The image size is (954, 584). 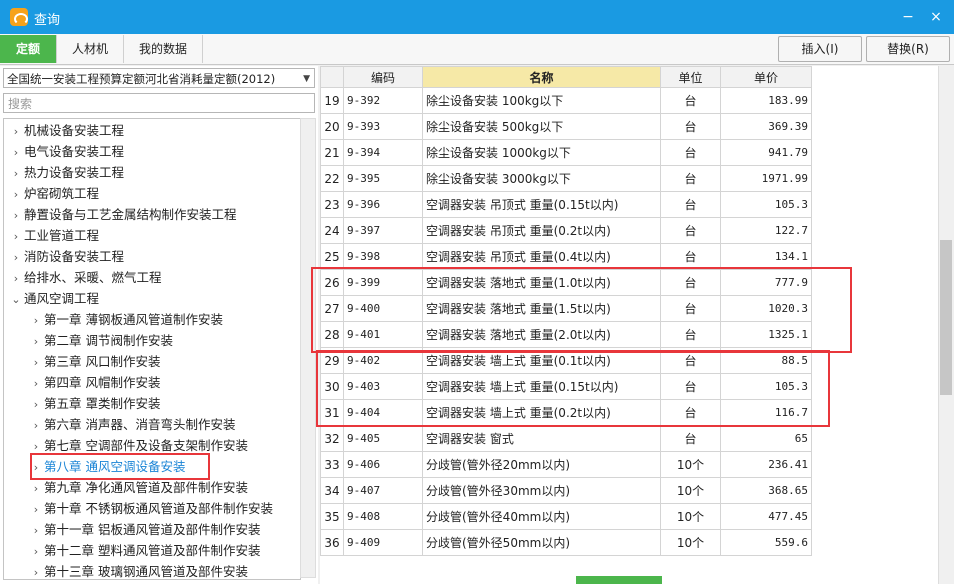 I want to click on row-index: 30, so click(x=332, y=386).